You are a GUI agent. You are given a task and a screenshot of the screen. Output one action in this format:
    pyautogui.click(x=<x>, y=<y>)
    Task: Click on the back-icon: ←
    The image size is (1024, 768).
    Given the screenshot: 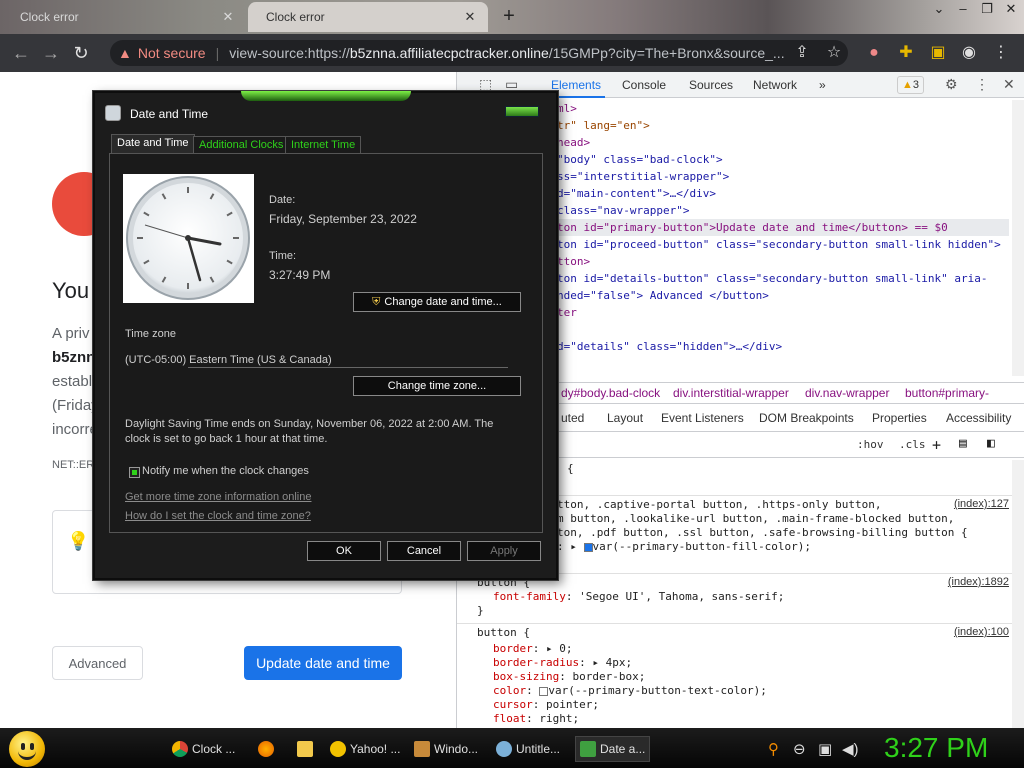 What is the action you would take?
    pyautogui.click(x=21, y=53)
    